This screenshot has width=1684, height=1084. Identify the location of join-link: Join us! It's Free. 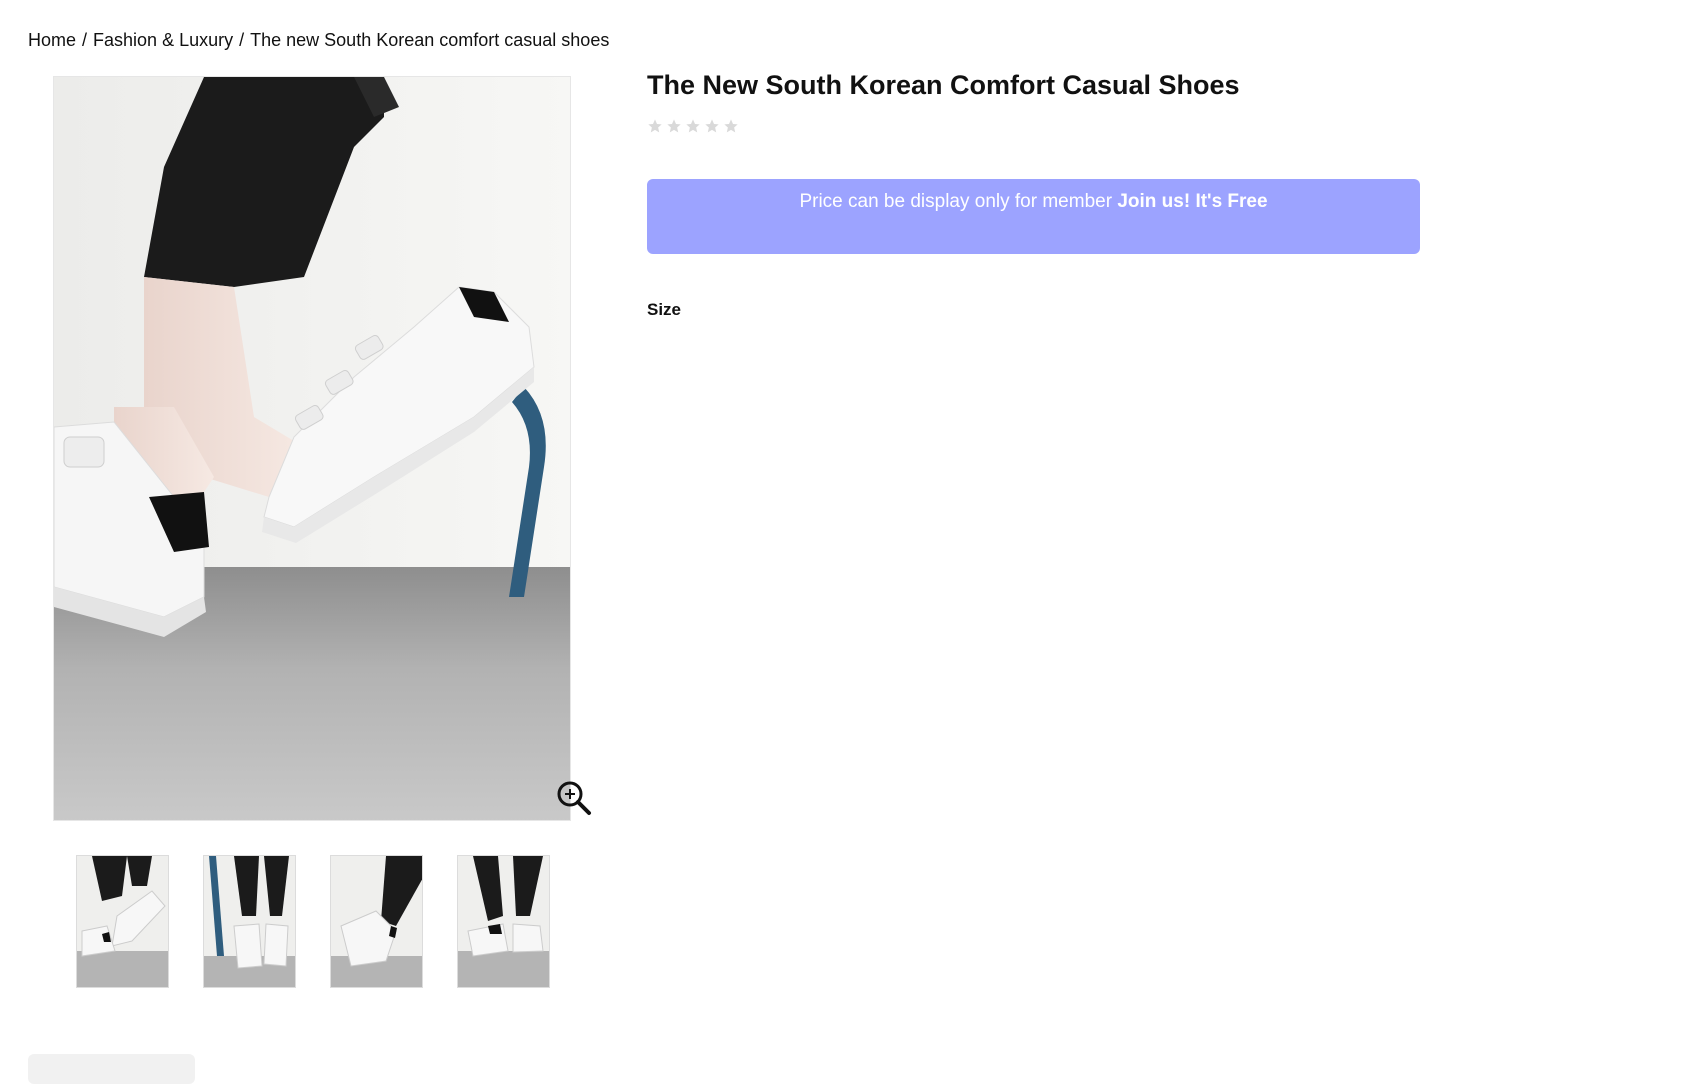
(1192, 201).